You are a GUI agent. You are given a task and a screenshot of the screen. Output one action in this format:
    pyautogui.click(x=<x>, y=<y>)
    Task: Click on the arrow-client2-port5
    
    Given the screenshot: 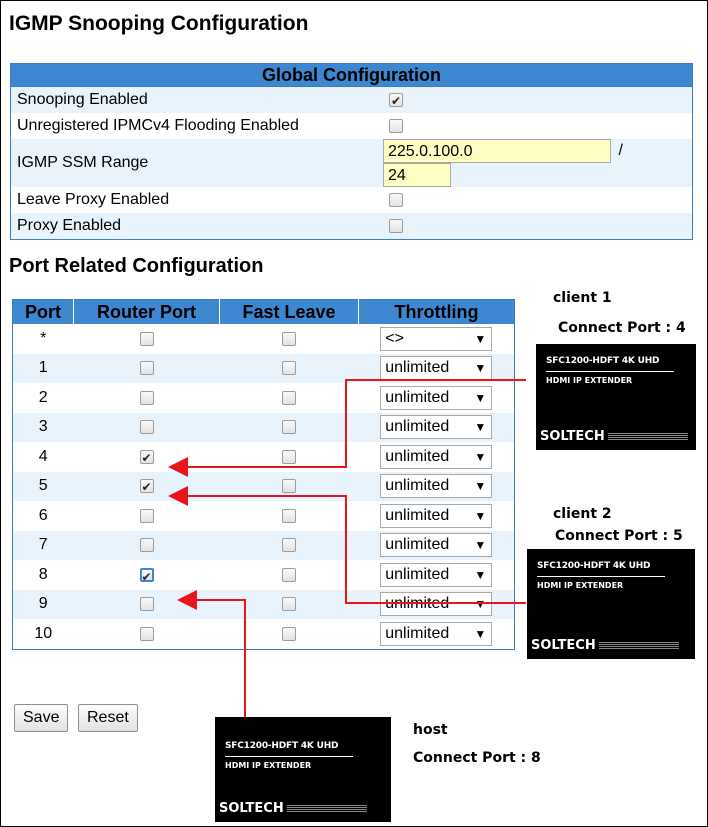 What is the action you would take?
    pyautogui.click(x=347, y=545)
    